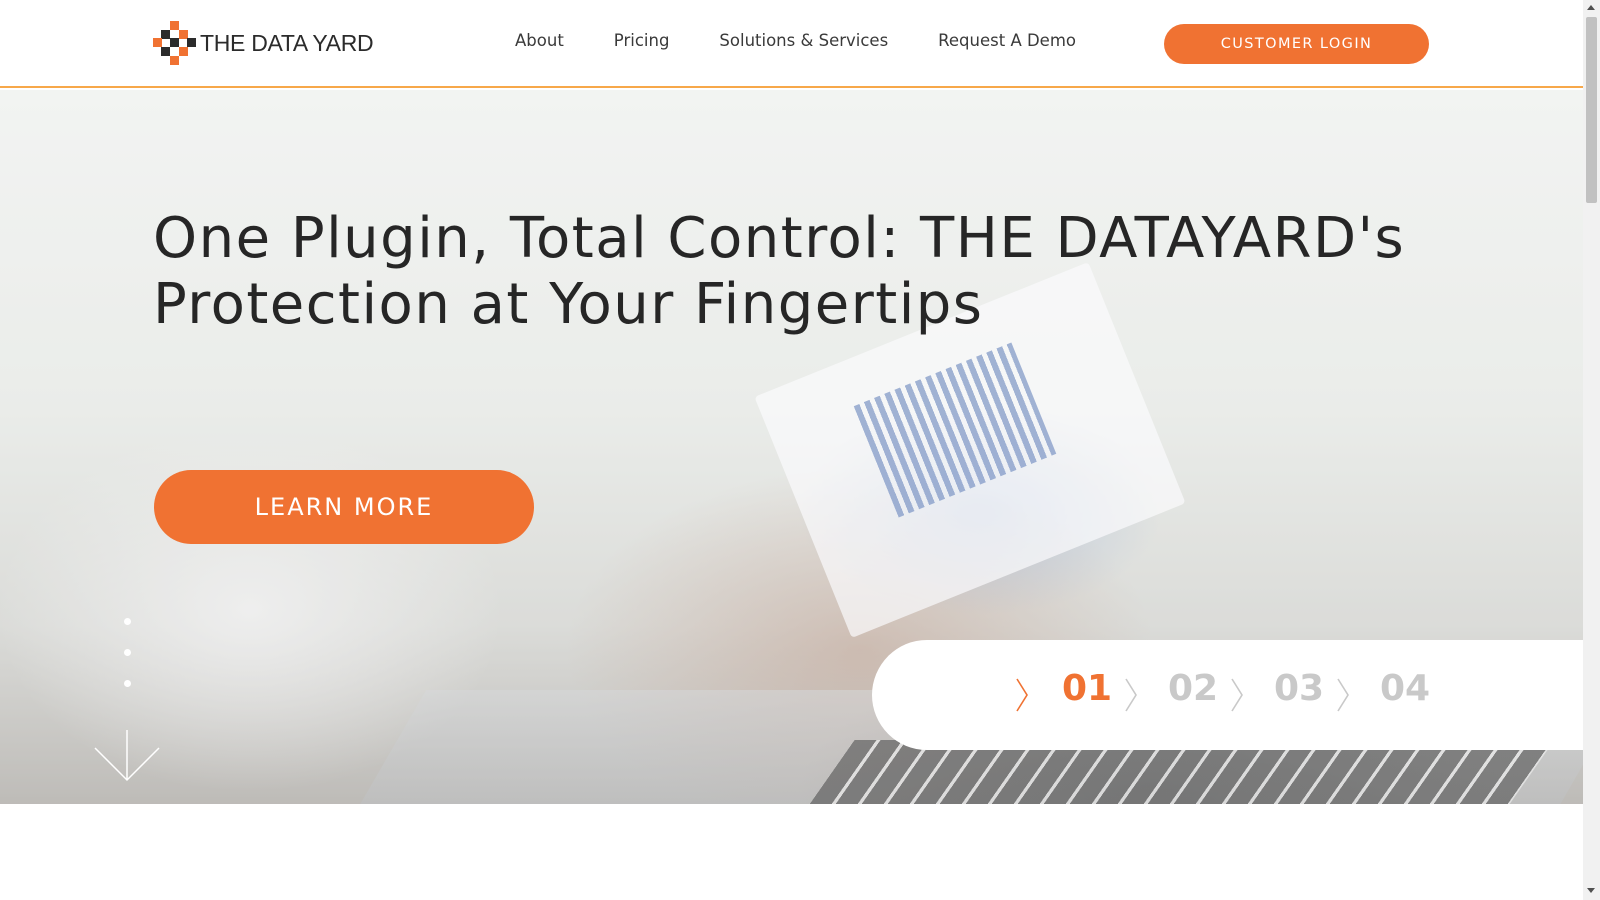 This screenshot has height=900, width=1600. I want to click on slide-number-01: 01, so click(1087, 688).